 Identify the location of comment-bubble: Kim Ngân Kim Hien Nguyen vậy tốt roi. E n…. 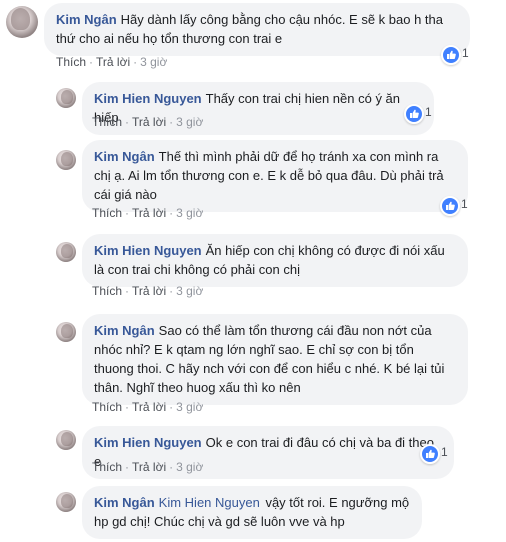
(252, 512).